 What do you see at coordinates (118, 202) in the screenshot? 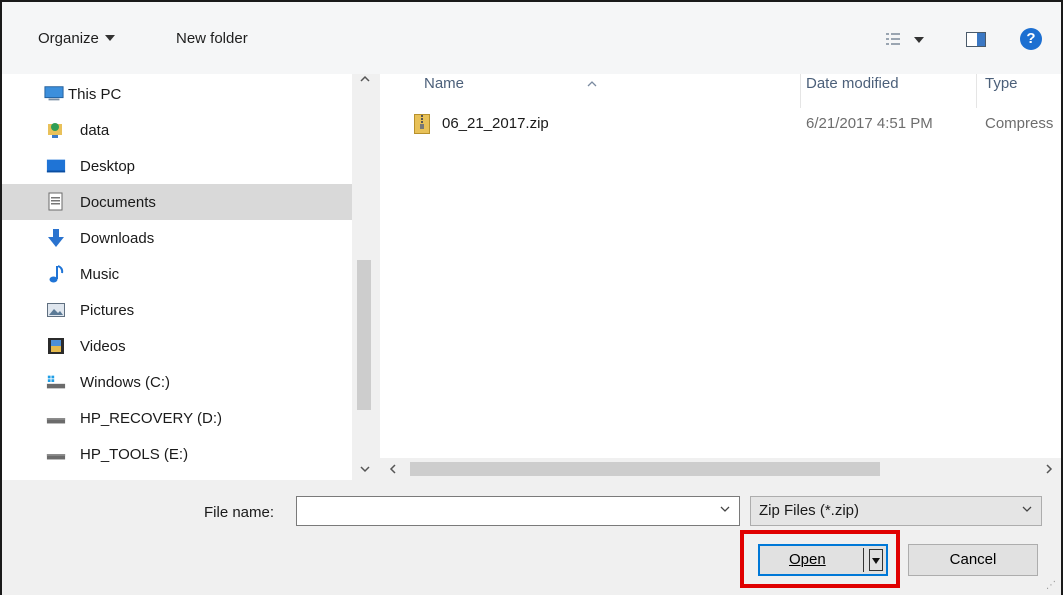
I see `nav-item-label: Documents` at bounding box center [118, 202].